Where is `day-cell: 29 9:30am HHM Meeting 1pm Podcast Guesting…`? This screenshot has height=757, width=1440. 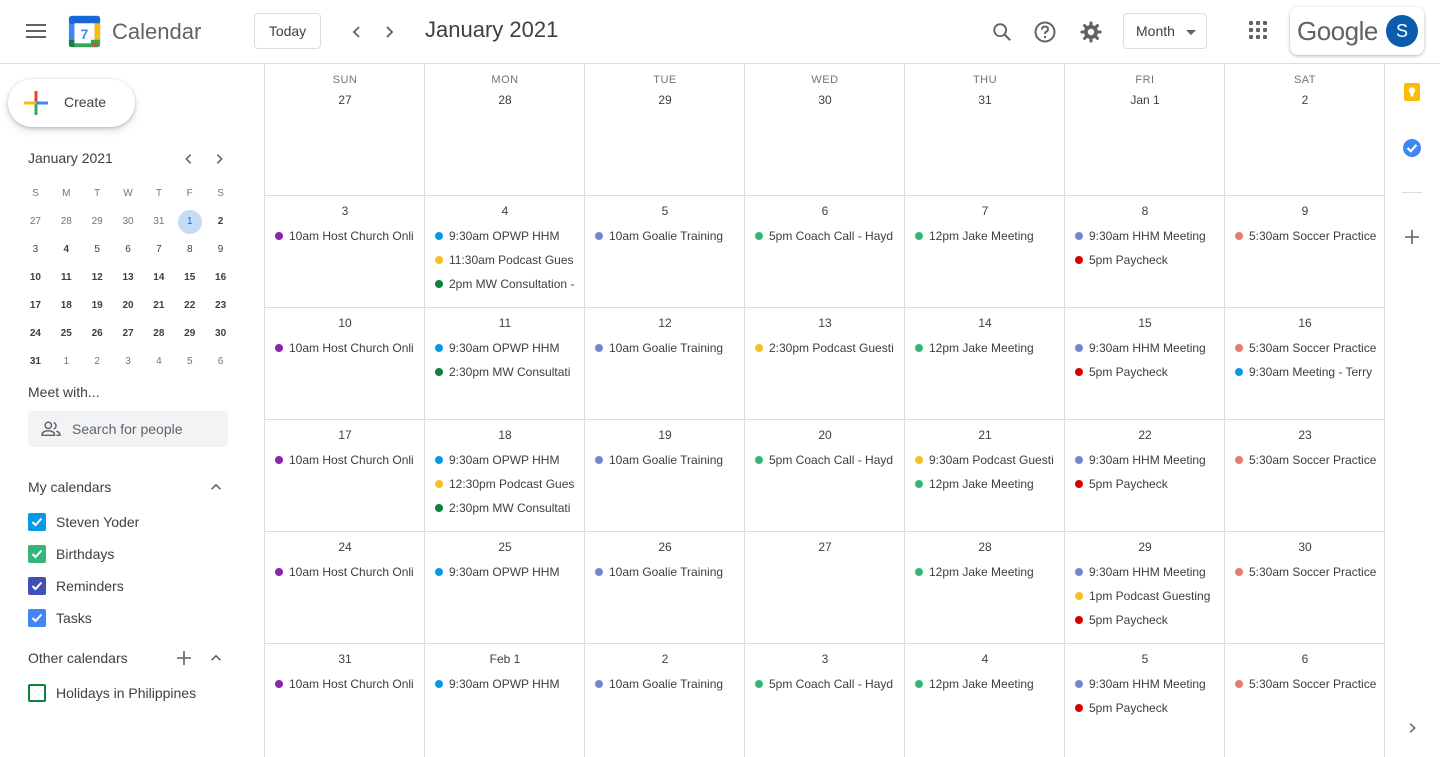 day-cell: 29 9:30am HHM Meeting 1pm Podcast Guesting… is located at coordinates (1145, 588).